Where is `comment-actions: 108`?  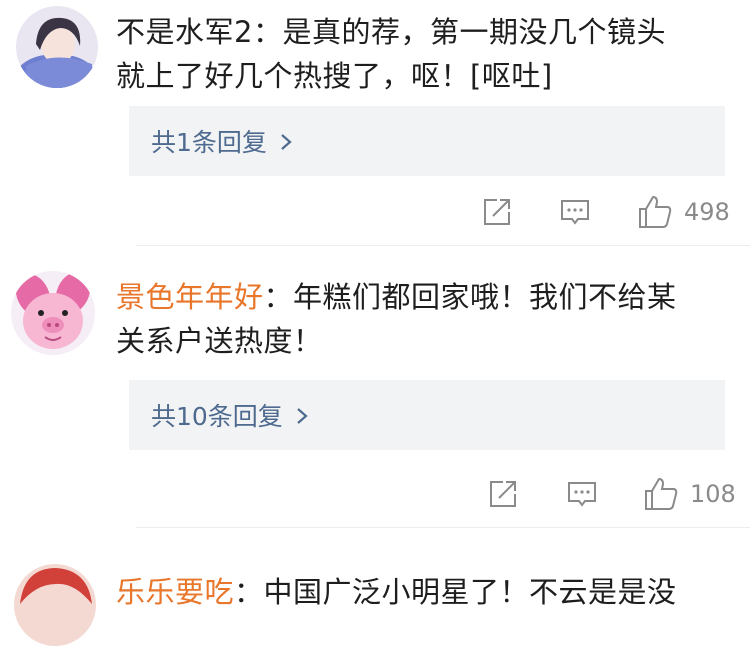 comment-actions: 108 is located at coordinates (375, 494).